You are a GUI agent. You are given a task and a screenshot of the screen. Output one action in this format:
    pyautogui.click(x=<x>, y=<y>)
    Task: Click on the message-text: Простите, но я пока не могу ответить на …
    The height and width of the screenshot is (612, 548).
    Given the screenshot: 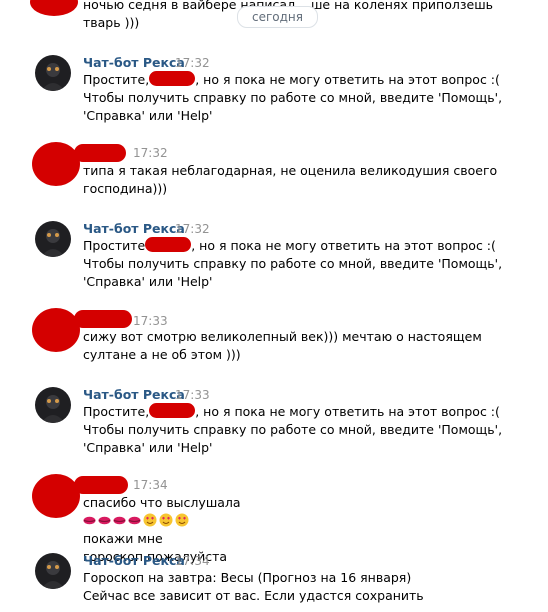 What is the action you would take?
    pyautogui.click(x=293, y=264)
    